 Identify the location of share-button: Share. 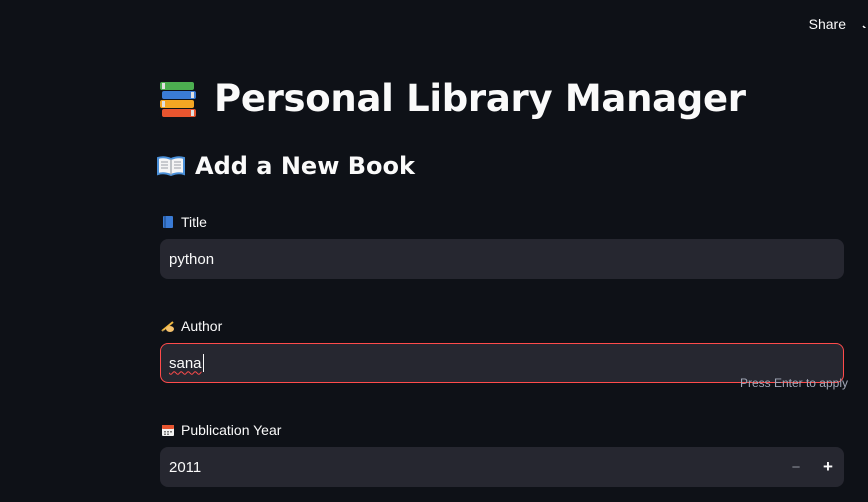
(827, 24).